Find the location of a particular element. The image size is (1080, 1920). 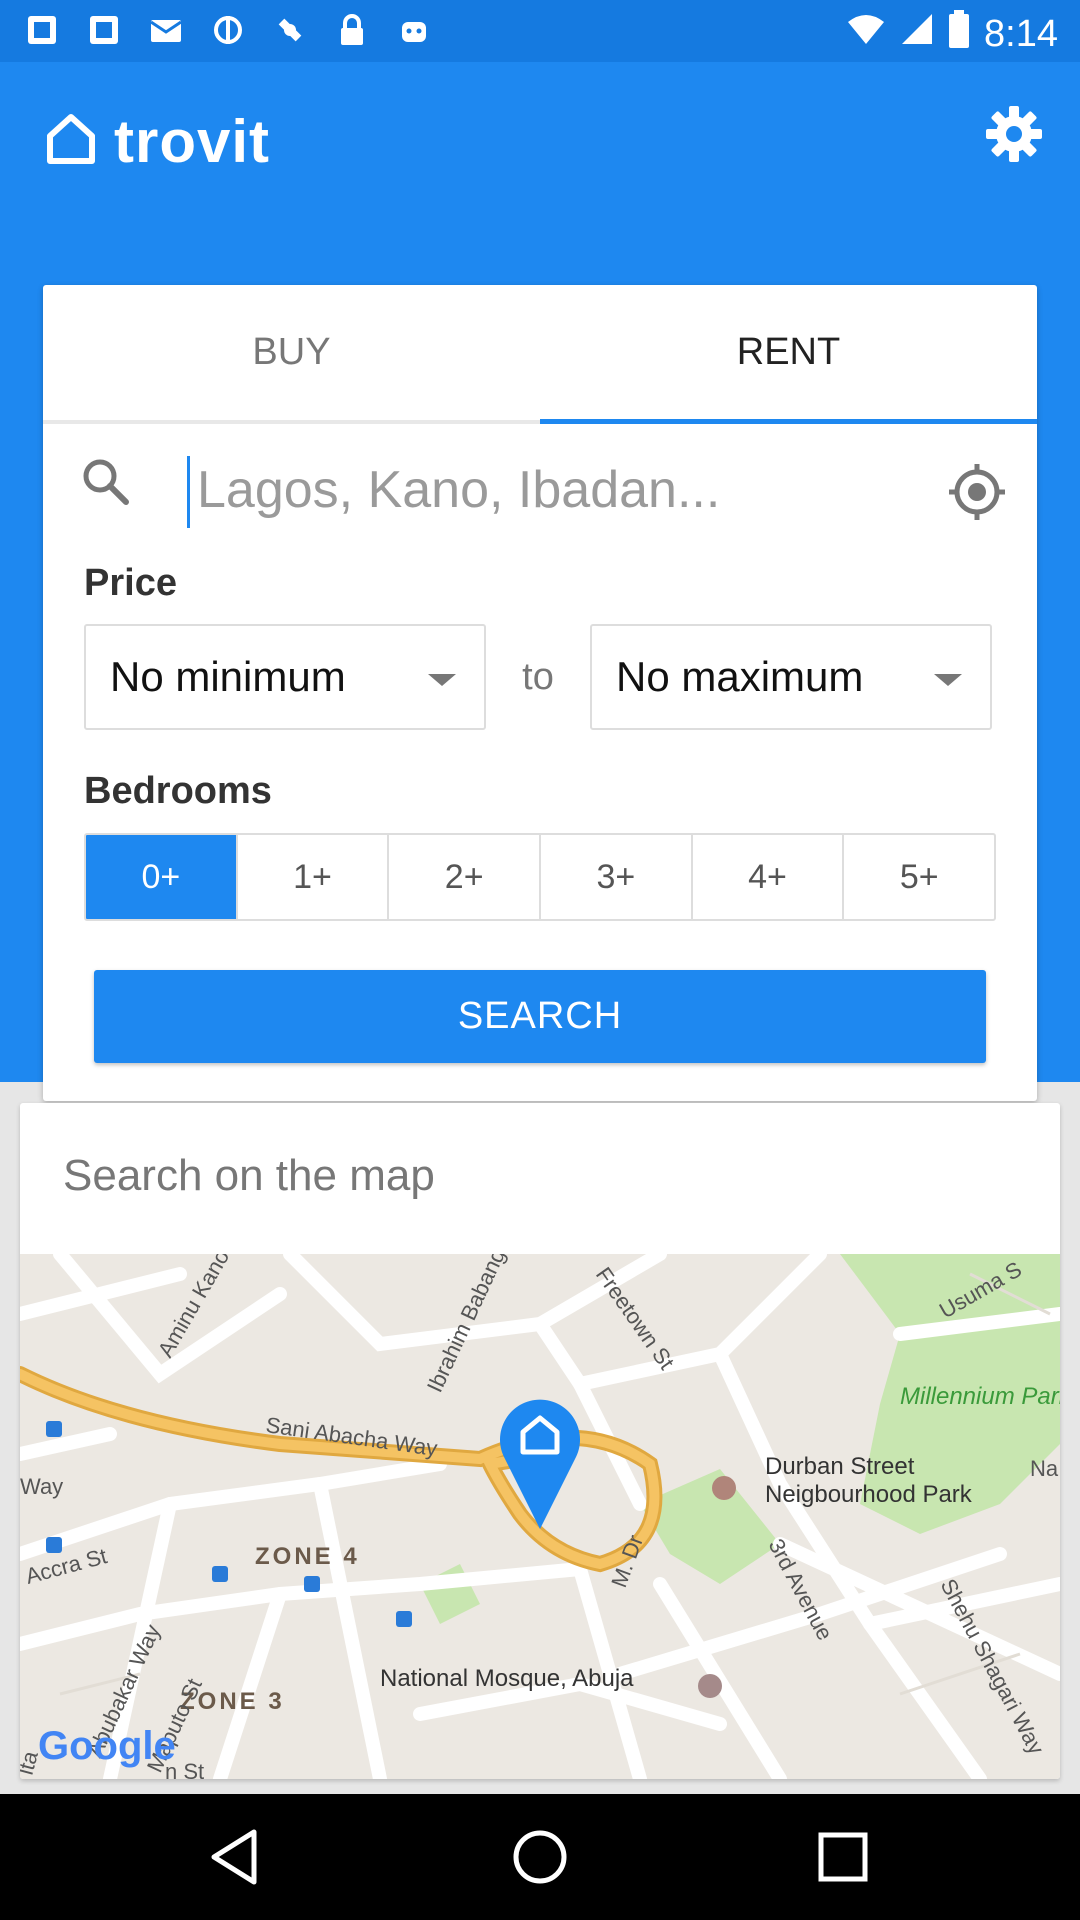

system-navigation-bar is located at coordinates (540, 1857).